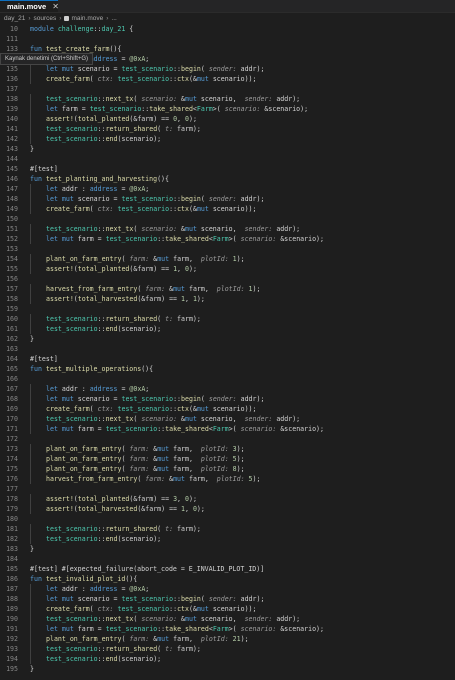 Image resolution: width=455 pixels, height=680 pixels. What do you see at coordinates (227, 519) in the screenshot?
I see `code-line: 180` at bounding box center [227, 519].